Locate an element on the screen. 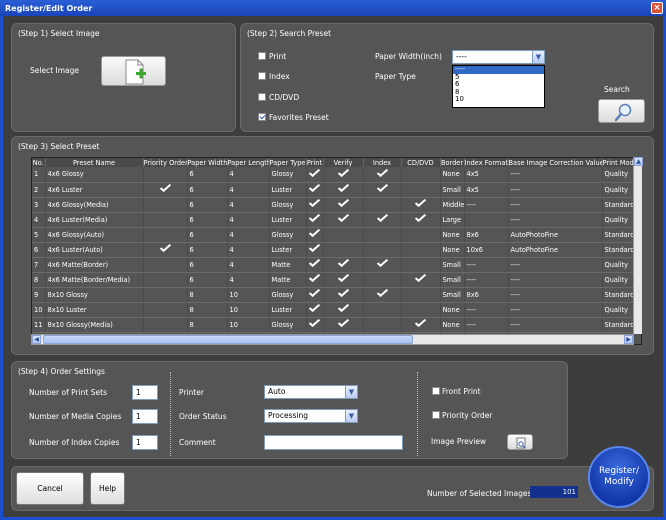 This screenshot has width=666, height=520. printer-value: Auto is located at coordinates (277, 391).